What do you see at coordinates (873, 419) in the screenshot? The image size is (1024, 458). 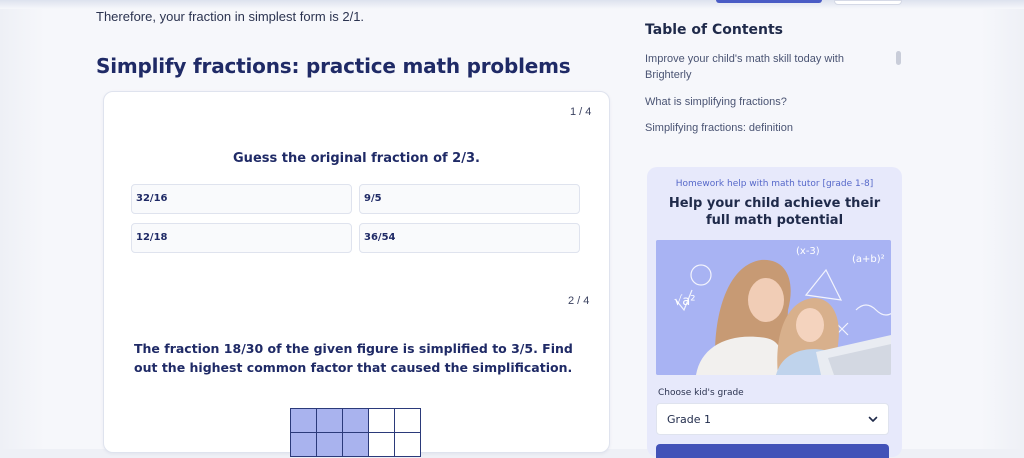 I see `chevron-down-icon` at bounding box center [873, 419].